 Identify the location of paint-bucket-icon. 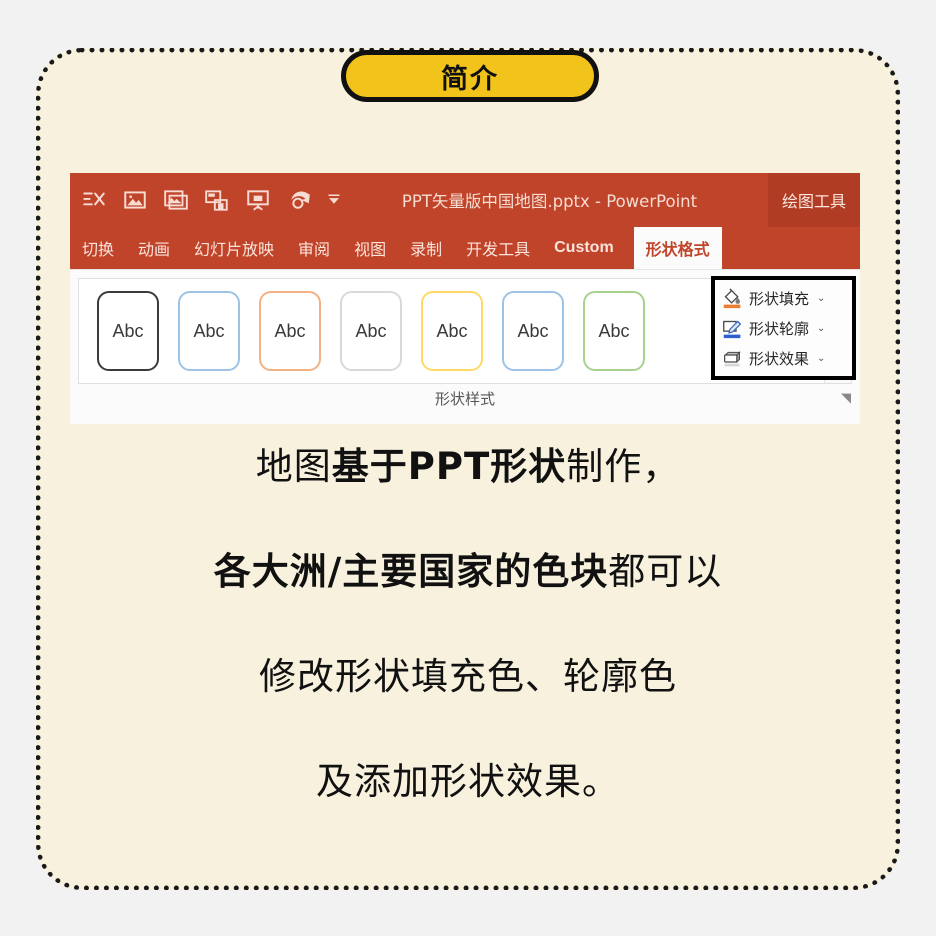
(732, 298).